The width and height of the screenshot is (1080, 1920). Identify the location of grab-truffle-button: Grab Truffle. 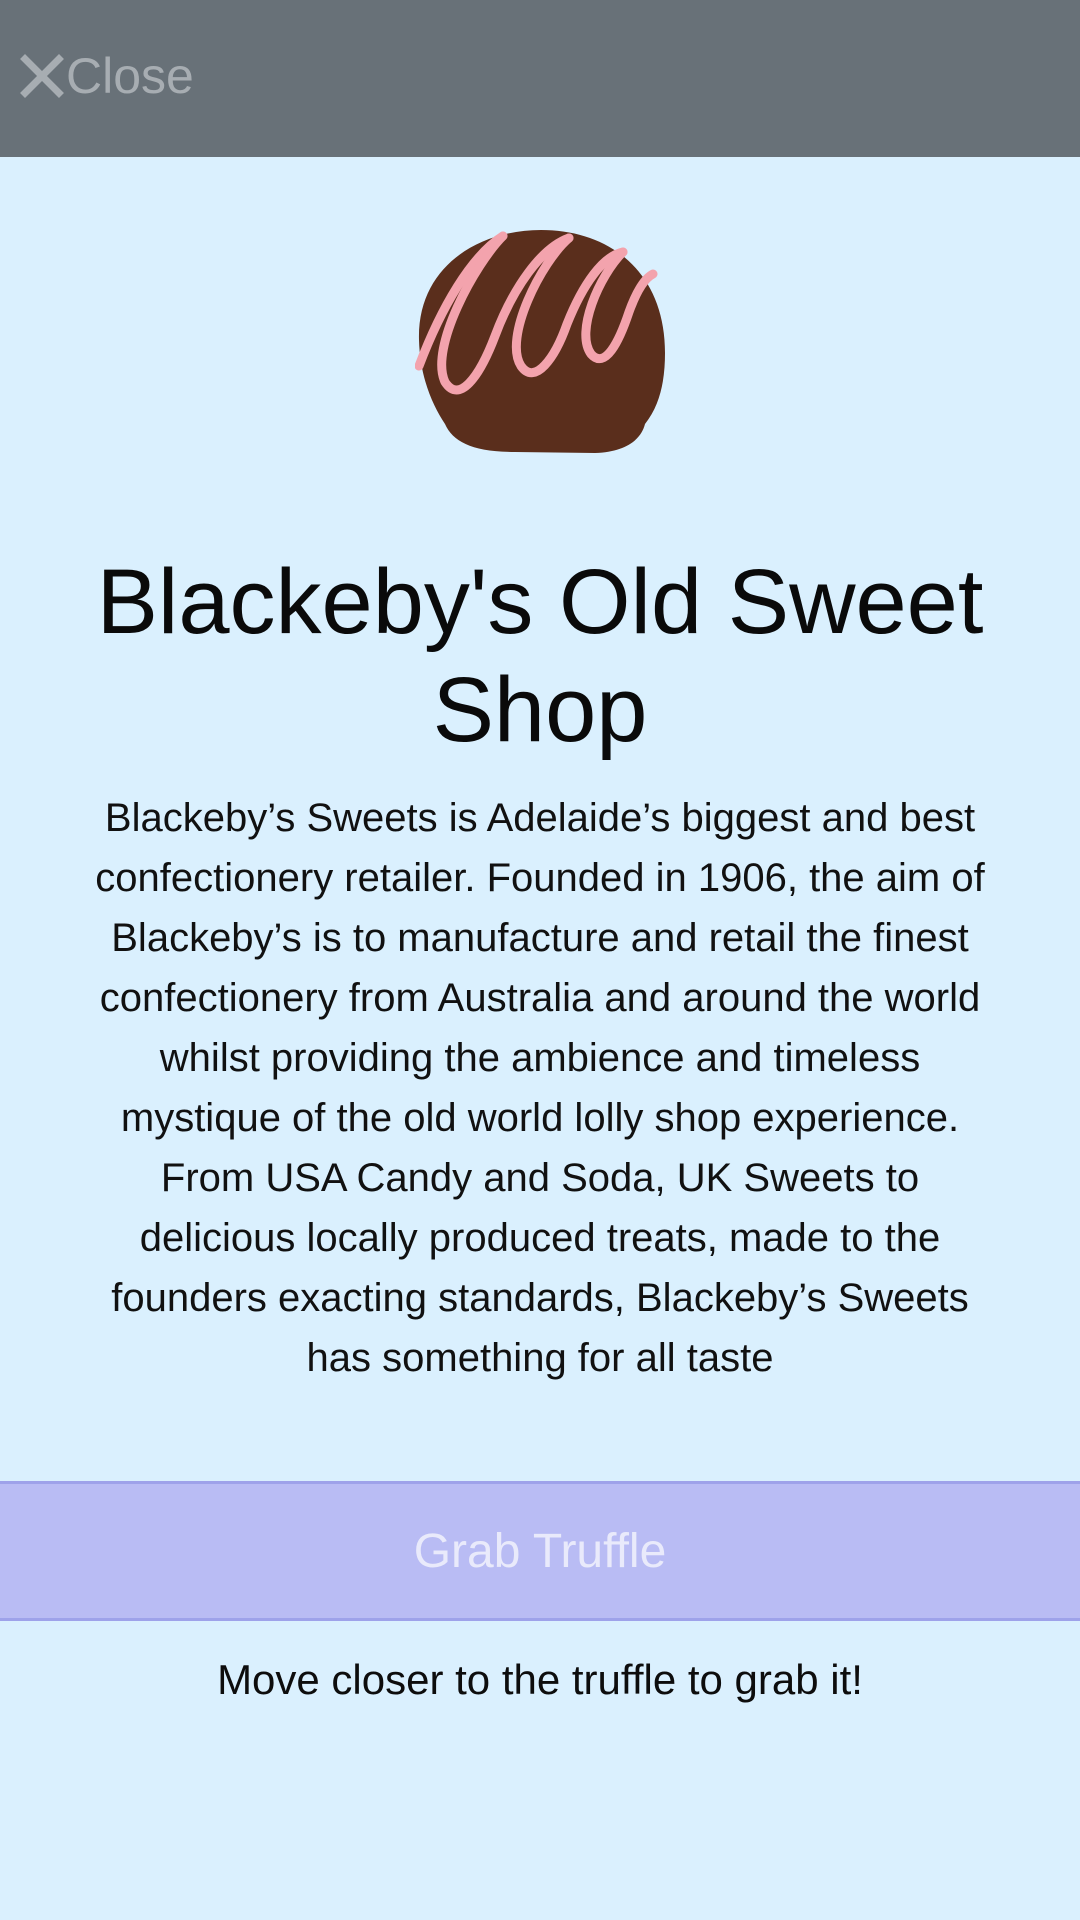
(540, 1551).